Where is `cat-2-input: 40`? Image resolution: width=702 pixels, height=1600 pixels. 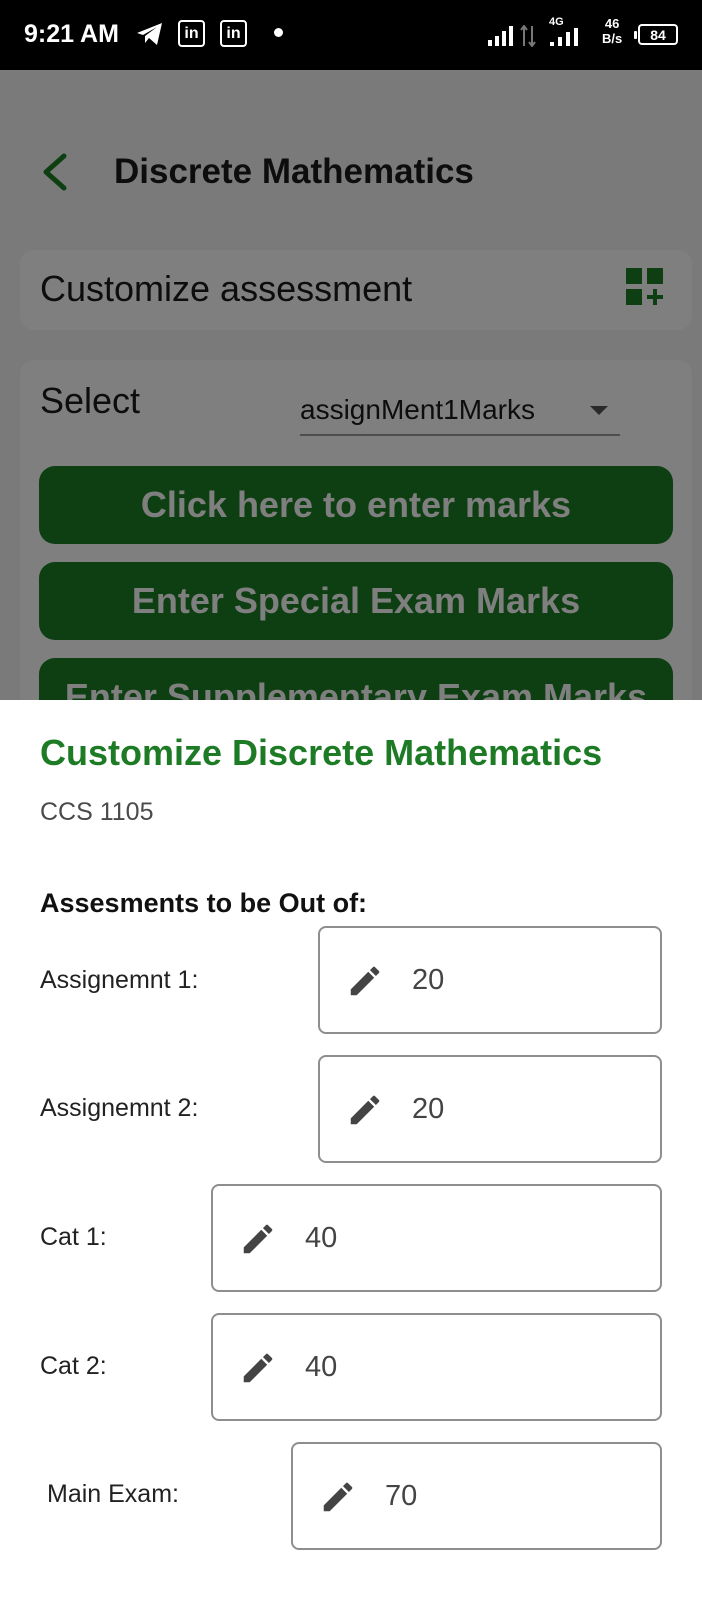
cat-2-input: 40 is located at coordinates (436, 1367).